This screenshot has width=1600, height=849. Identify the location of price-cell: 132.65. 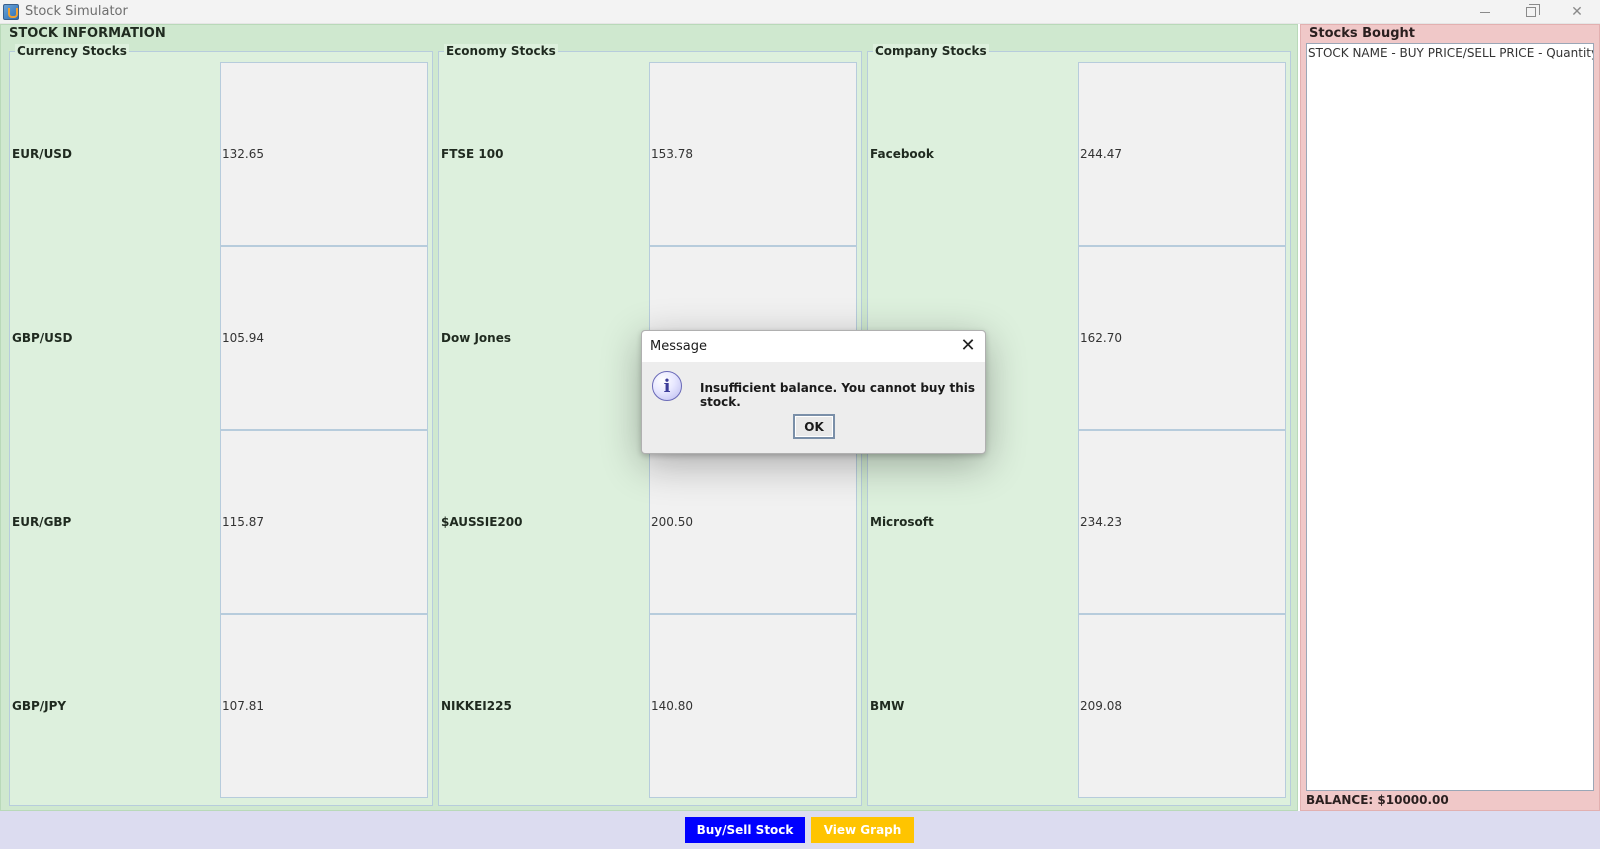
(324, 154).